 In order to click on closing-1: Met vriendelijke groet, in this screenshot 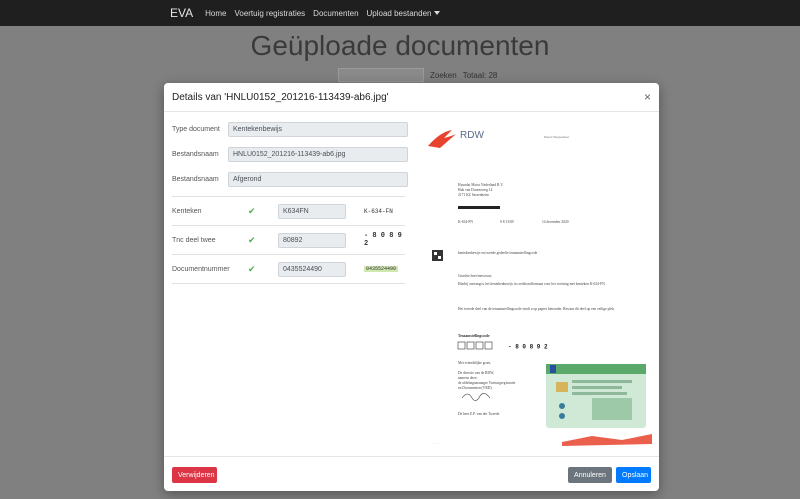, I will do `click(474, 363)`.